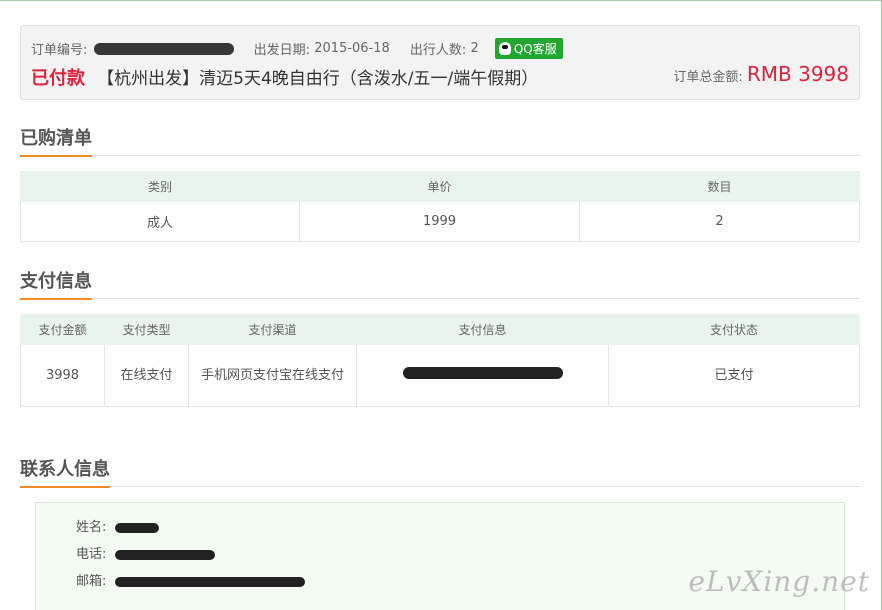 The height and width of the screenshot is (610, 882). What do you see at coordinates (160, 186) in the screenshot?
I see `column-header-category: 类别` at bounding box center [160, 186].